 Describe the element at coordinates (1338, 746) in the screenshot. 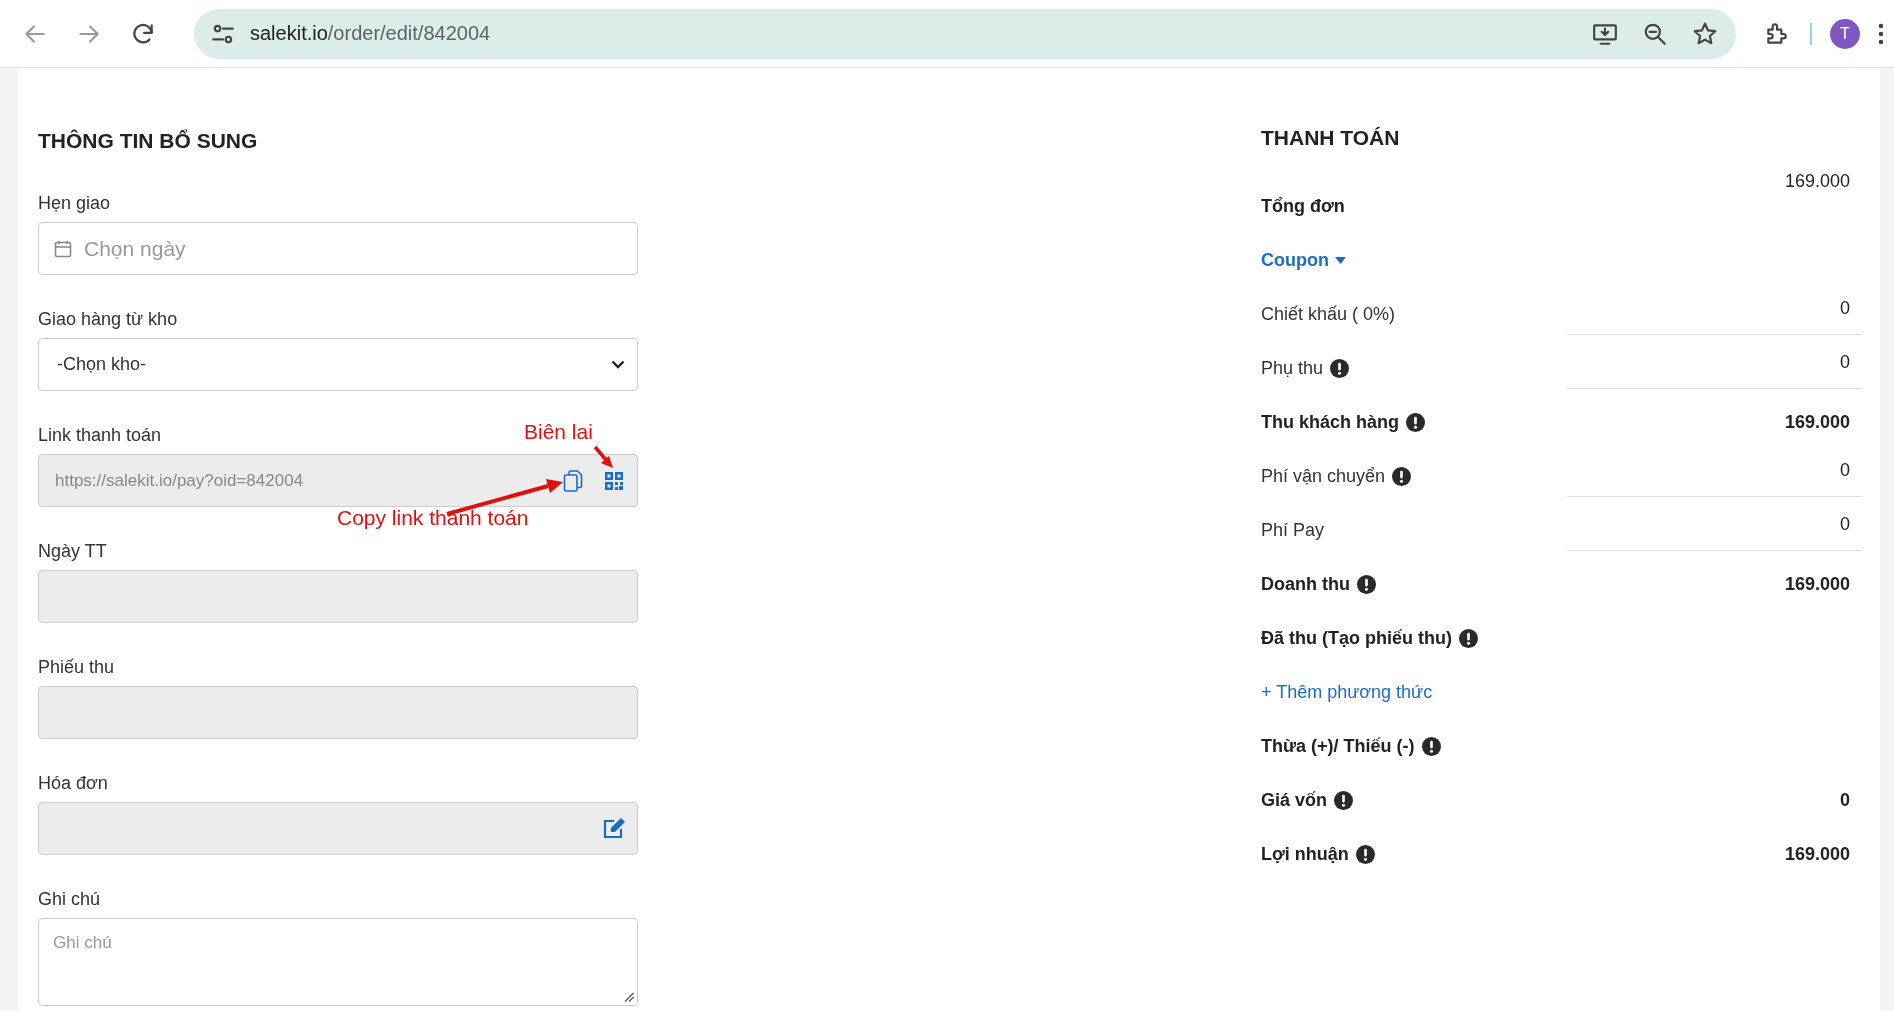

I see `row-label: Thừa (+)/ Thiếu (-)` at that location.